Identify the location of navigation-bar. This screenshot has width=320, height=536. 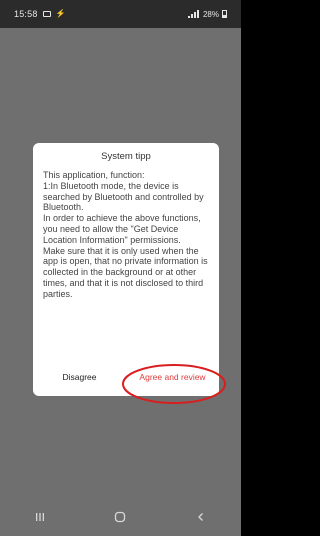
(120, 517).